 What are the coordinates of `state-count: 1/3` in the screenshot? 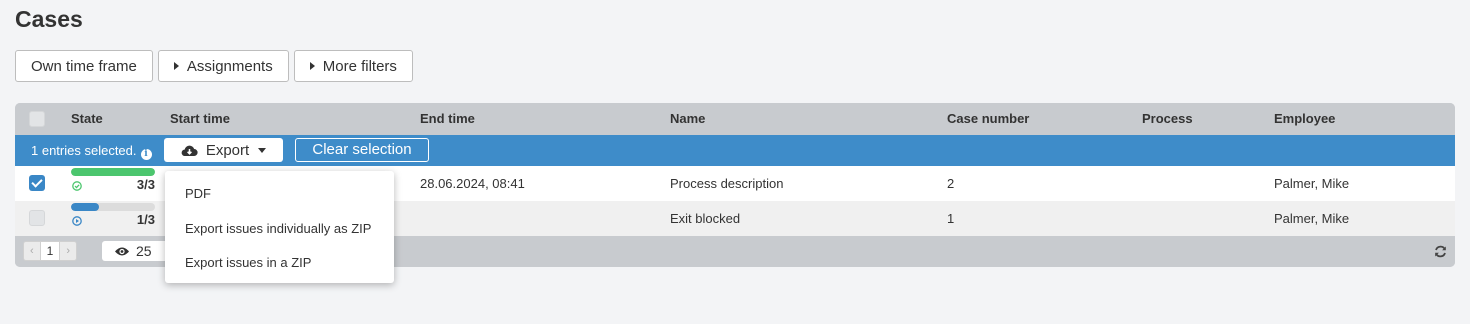 It's located at (145, 219).